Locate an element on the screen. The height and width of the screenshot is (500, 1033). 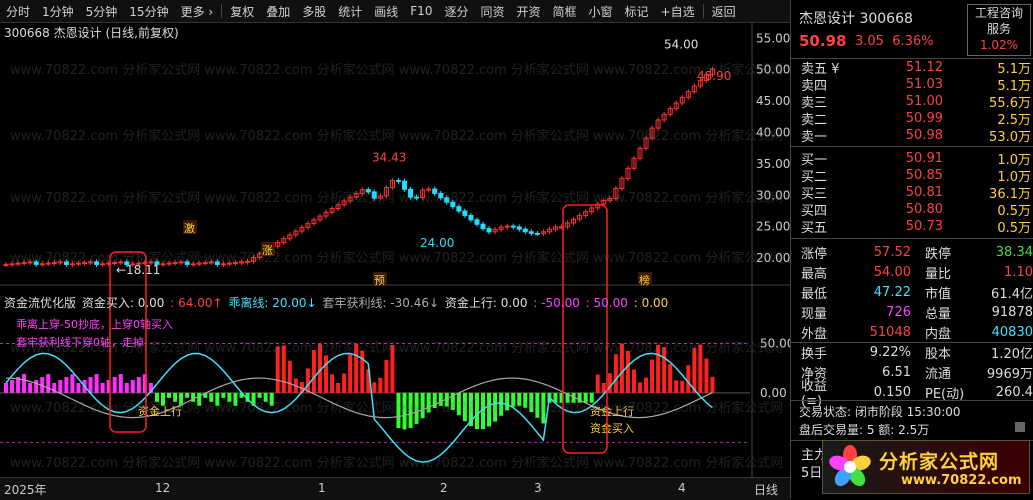
site-logo: 分析家公式网 www.70822.com is located at coordinates (926, 467).